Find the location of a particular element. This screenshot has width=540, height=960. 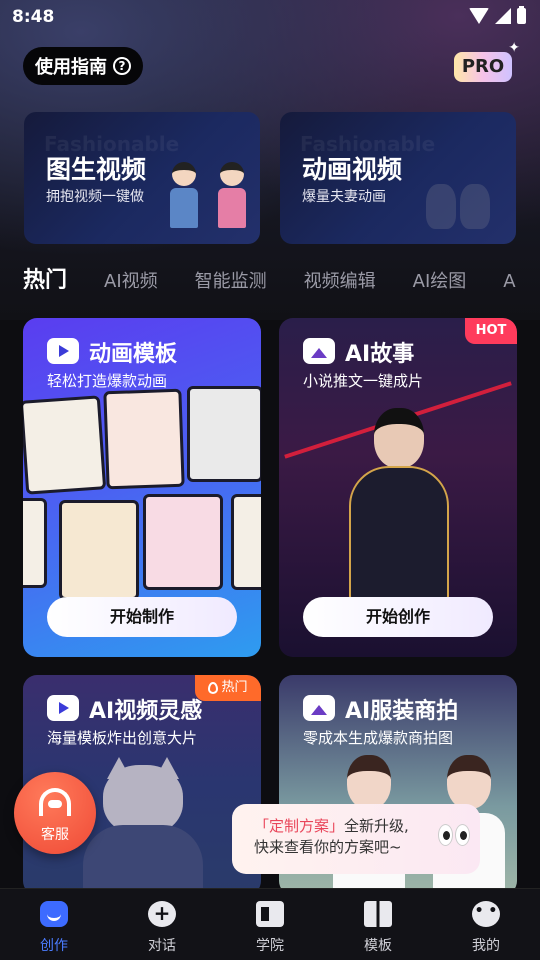

tab-more: A is located at coordinates (509, 281).